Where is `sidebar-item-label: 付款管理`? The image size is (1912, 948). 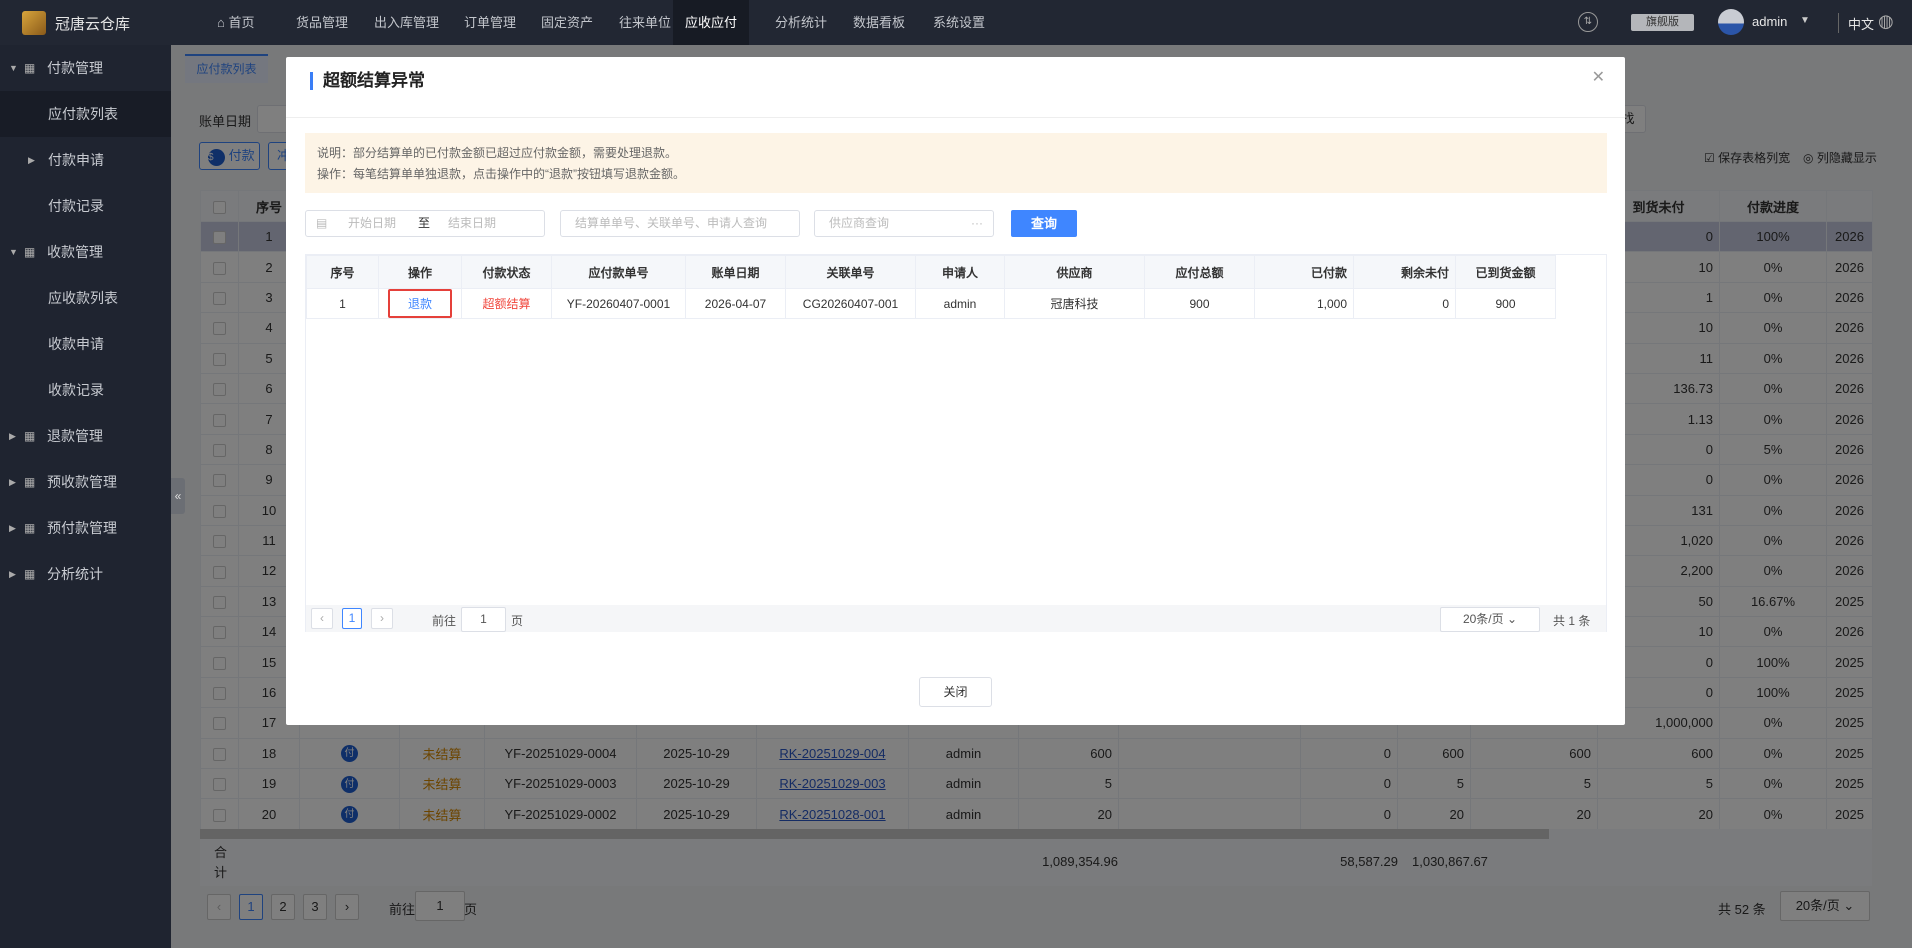 sidebar-item-label: 付款管理 is located at coordinates (75, 68).